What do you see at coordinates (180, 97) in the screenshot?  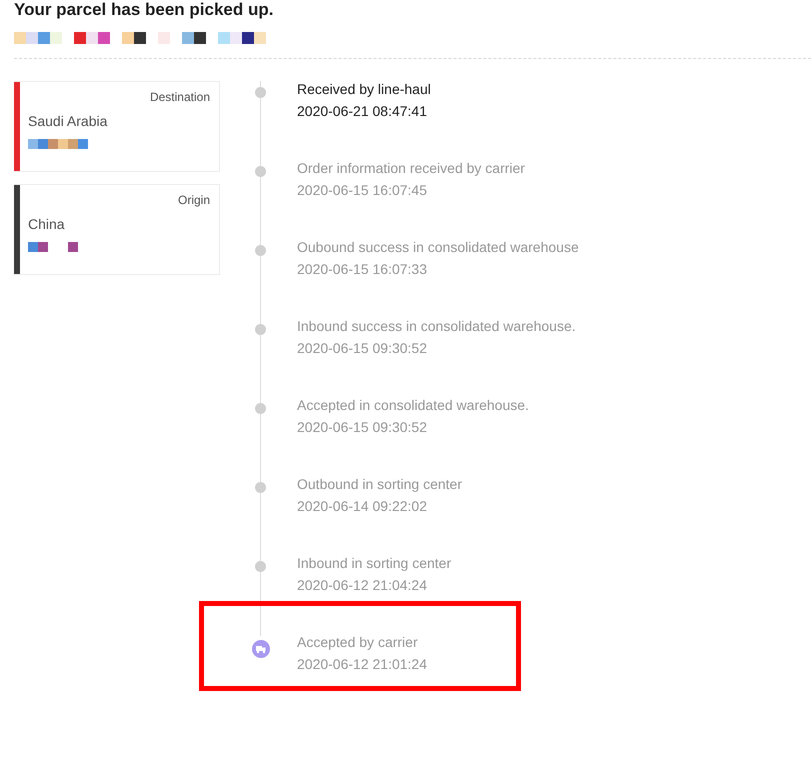 I see `place-role: Destination` at bounding box center [180, 97].